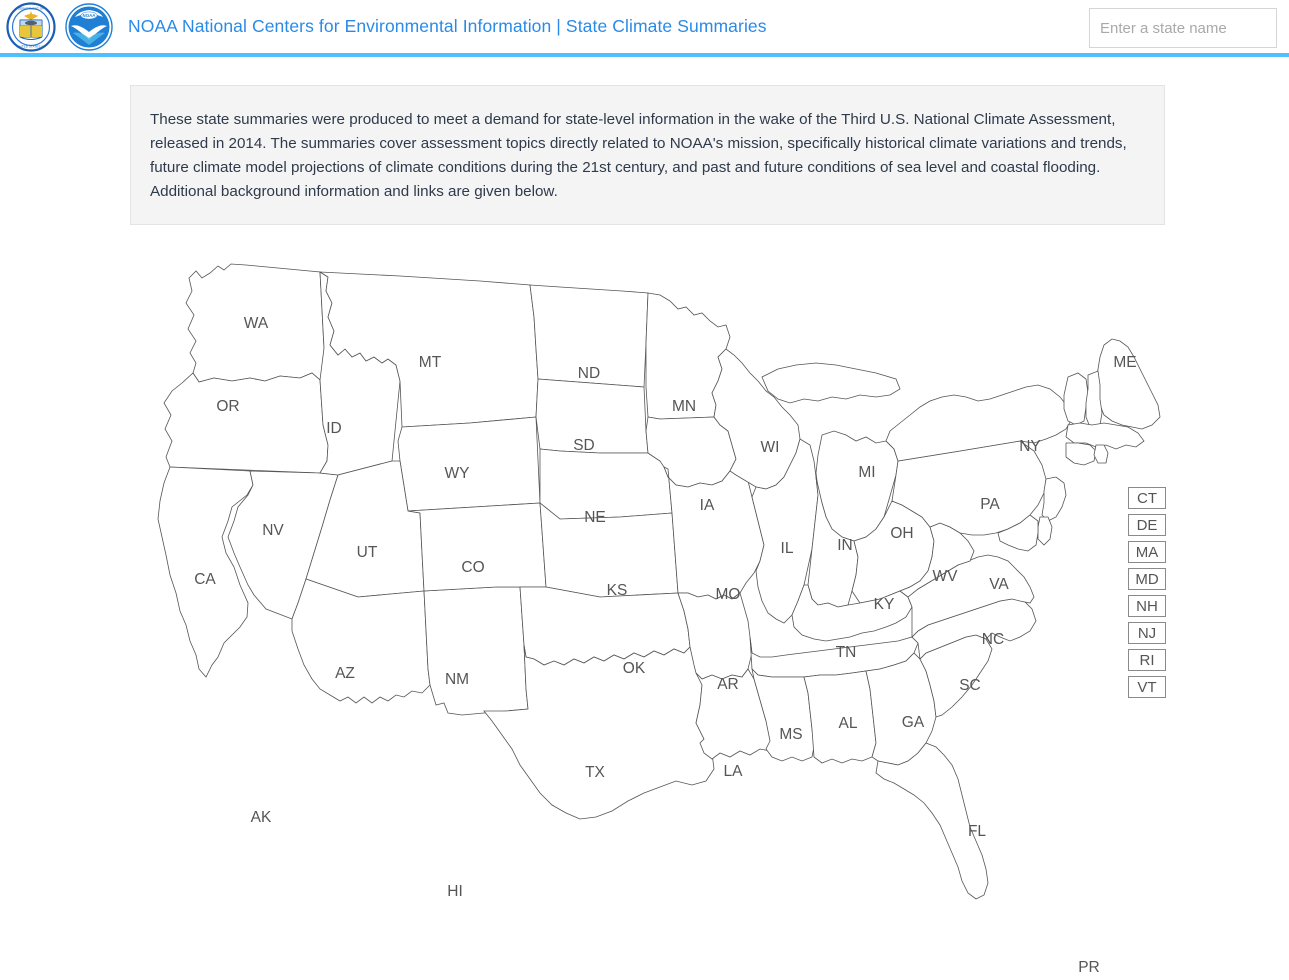 The height and width of the screenshot is (980, 1289). Describe the element at coordinates (1147, 525) in the screenshot. I see `small-state-box-DE: DE` at that location.